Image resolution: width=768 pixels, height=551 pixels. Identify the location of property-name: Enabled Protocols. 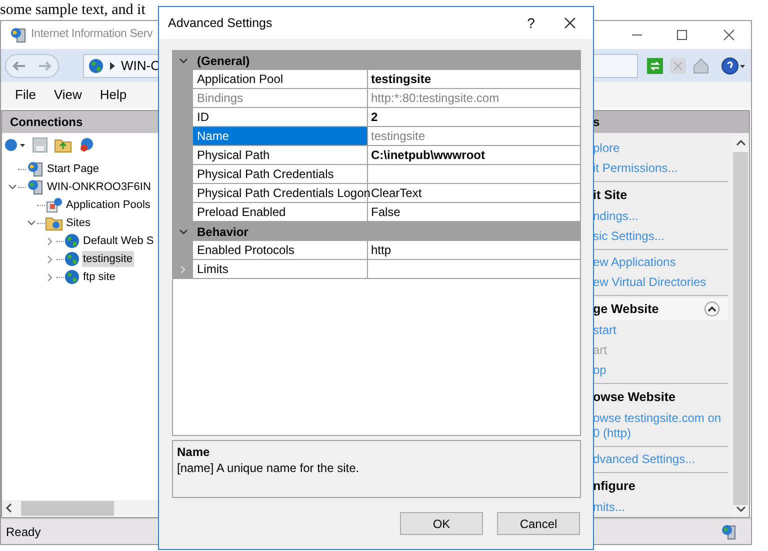
(280, 250).